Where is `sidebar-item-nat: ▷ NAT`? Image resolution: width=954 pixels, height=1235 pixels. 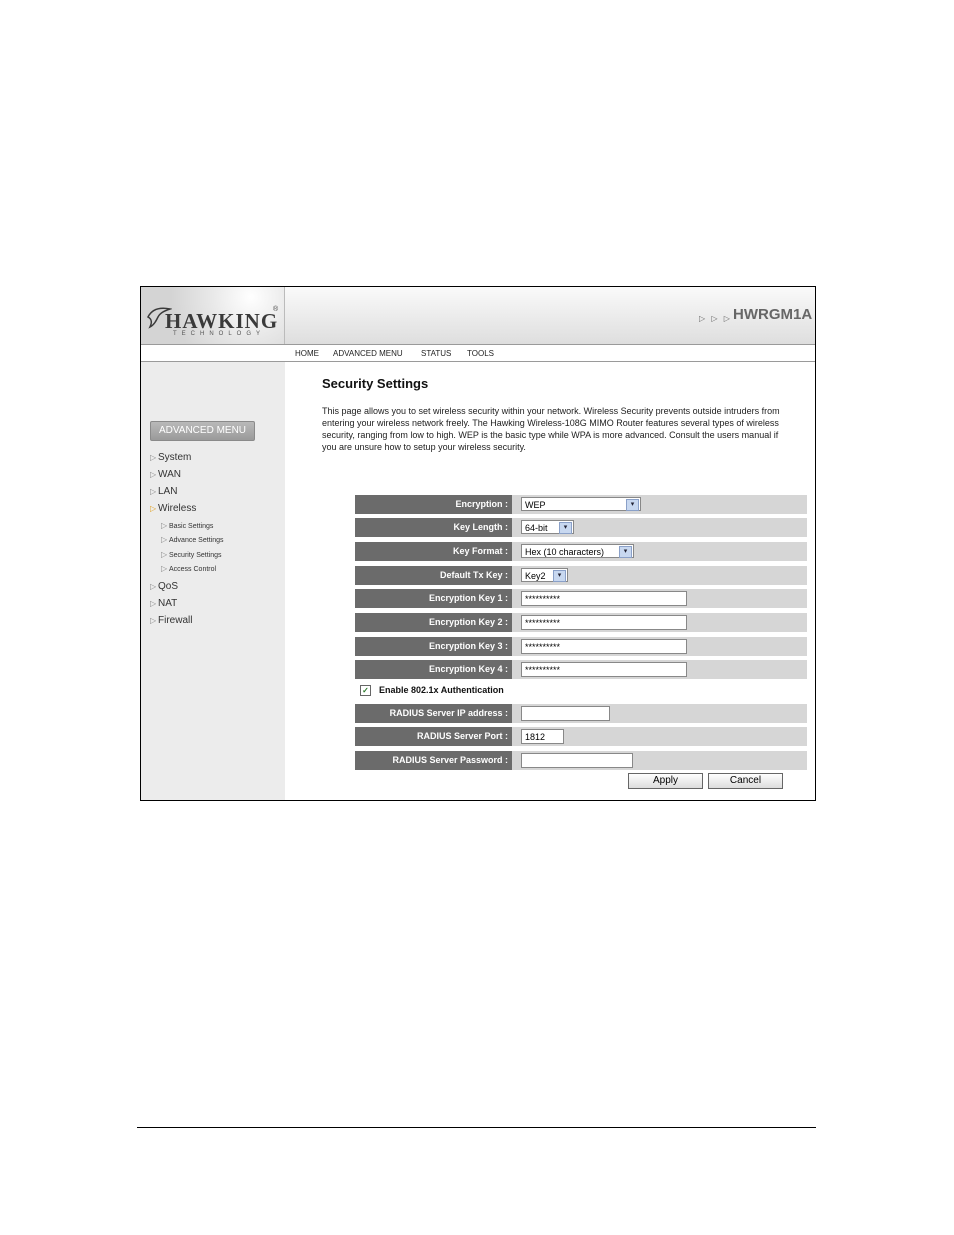
sidebar-item-nat: ▷ NAT is located at coordinates (163, 603).